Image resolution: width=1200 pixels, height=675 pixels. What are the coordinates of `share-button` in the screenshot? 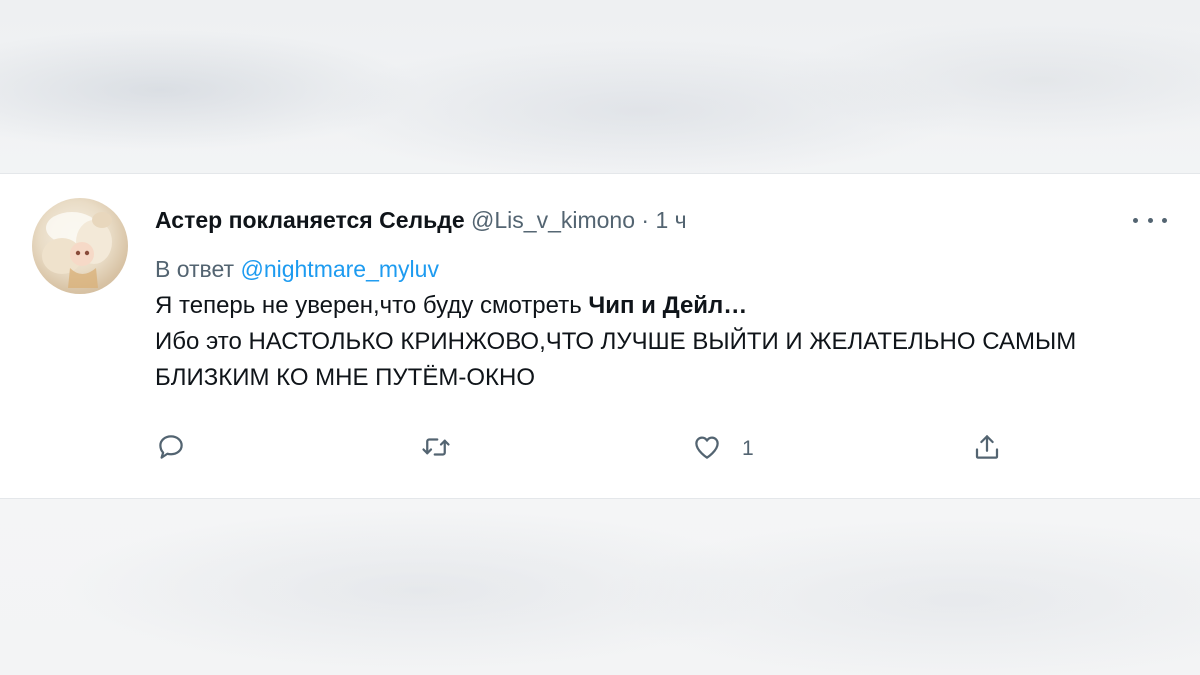 It's located at (987, 449).